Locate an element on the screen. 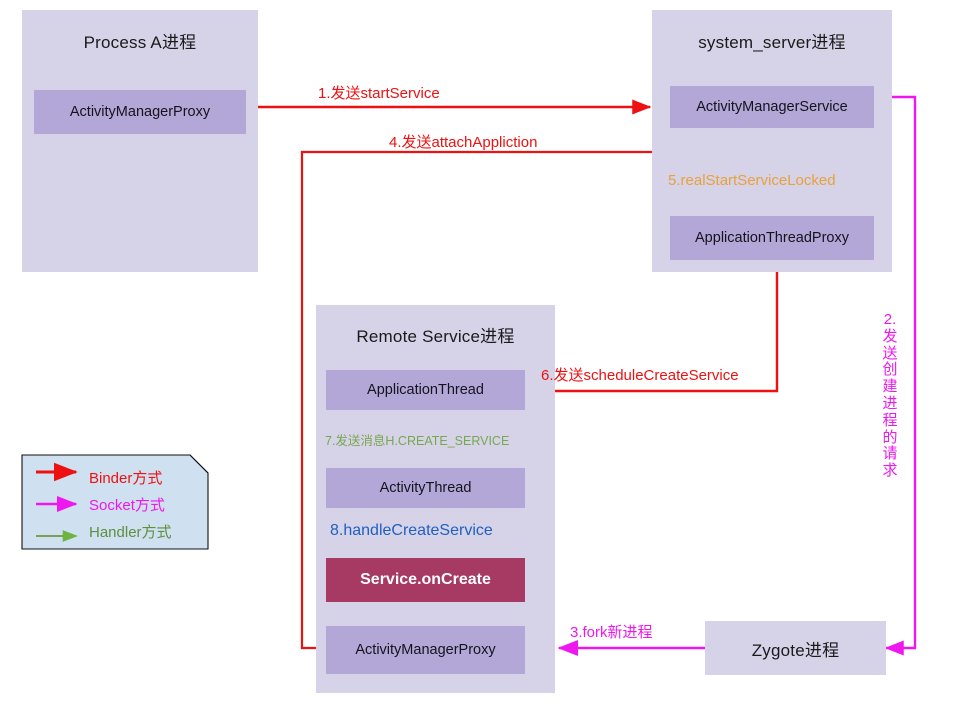  legend-item-handler: Handler方式 is located at coordinates (115, 531).